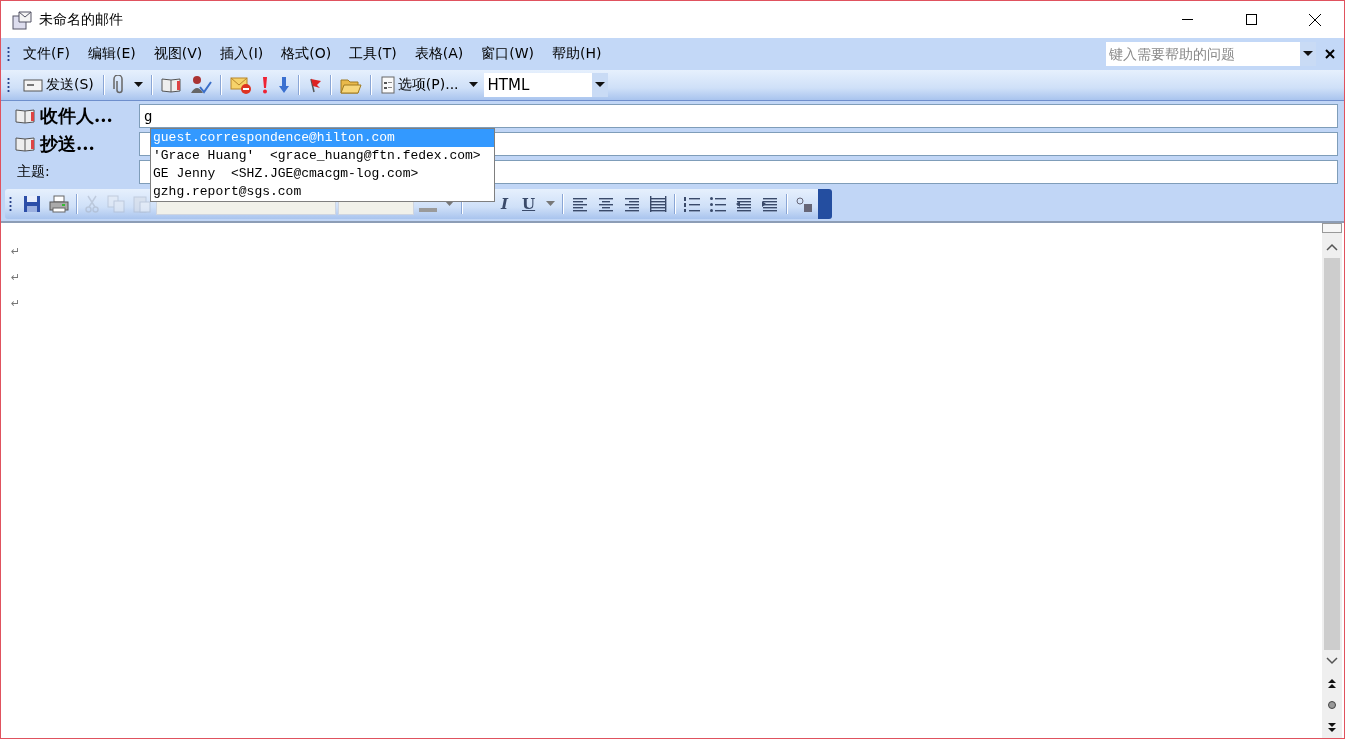 The width and height of the screenshot is (1345, 739). Describe the element at coordinates (428, 209) in the screenshot. I see `font-color-icon` at that location.